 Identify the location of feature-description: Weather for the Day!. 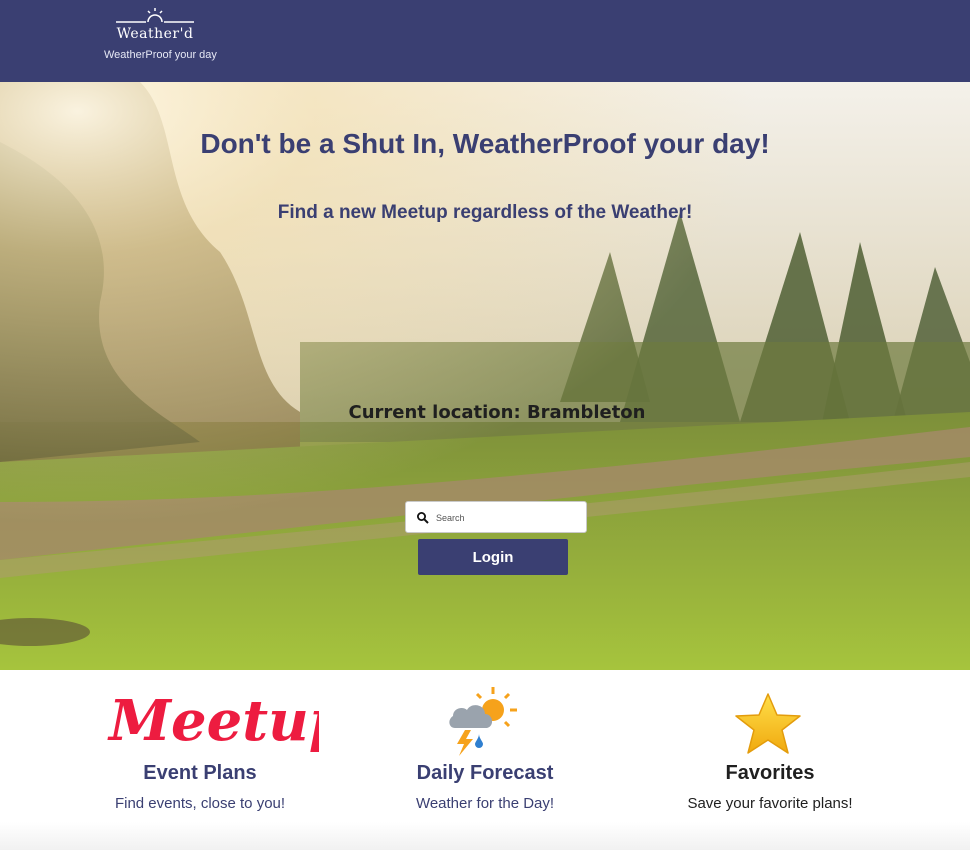
(485, 803).